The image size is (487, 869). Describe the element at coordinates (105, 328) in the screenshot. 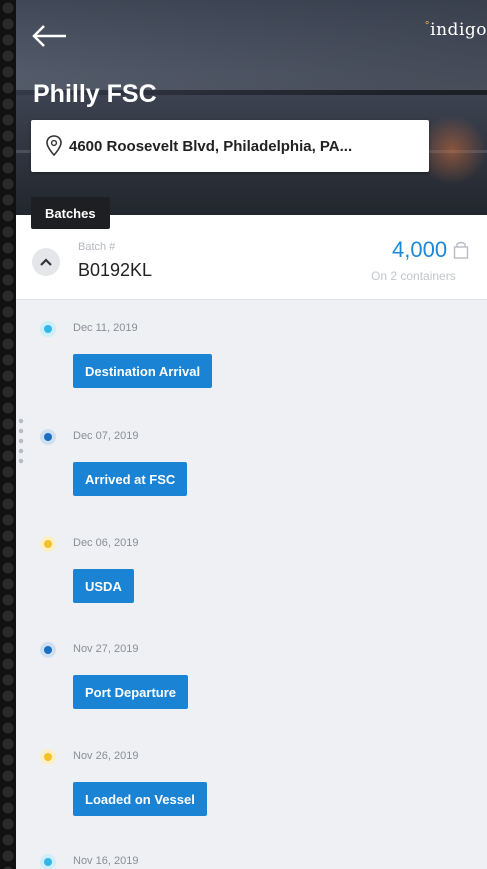

I see `event-date: Dec 11, 2019` at that location.